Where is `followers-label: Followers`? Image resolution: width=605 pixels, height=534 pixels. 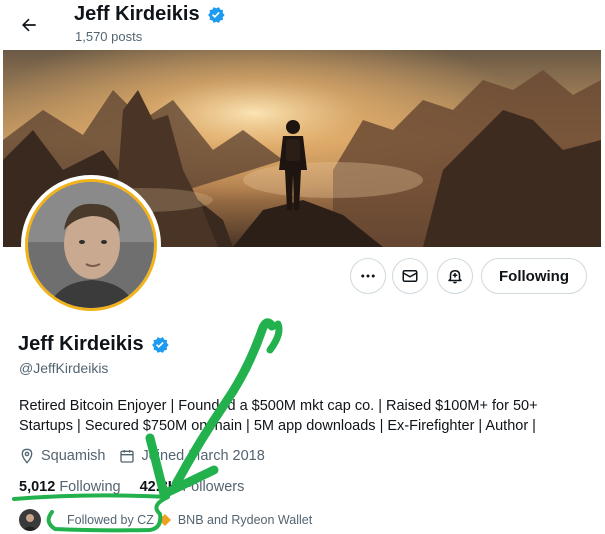 followers-label: Followers is located at coordinates (213, 487).